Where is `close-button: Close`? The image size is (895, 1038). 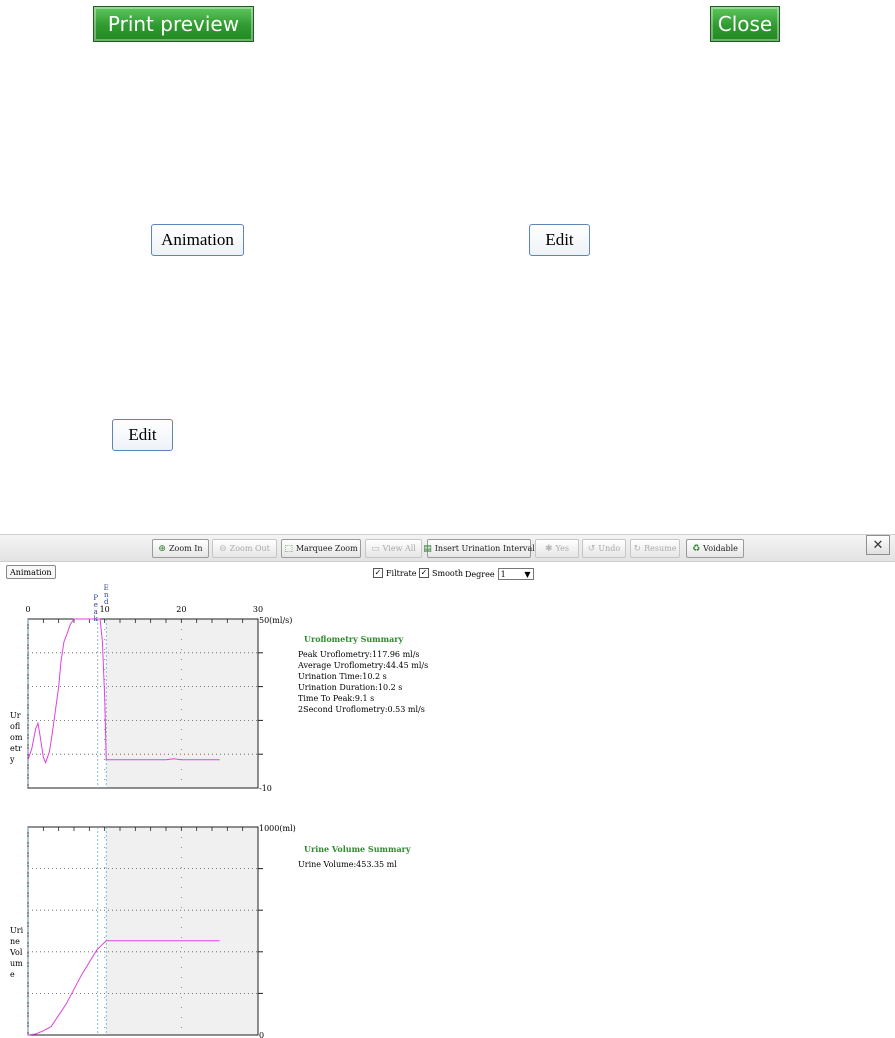
close-button: Close is located at coordinates (745, 24).